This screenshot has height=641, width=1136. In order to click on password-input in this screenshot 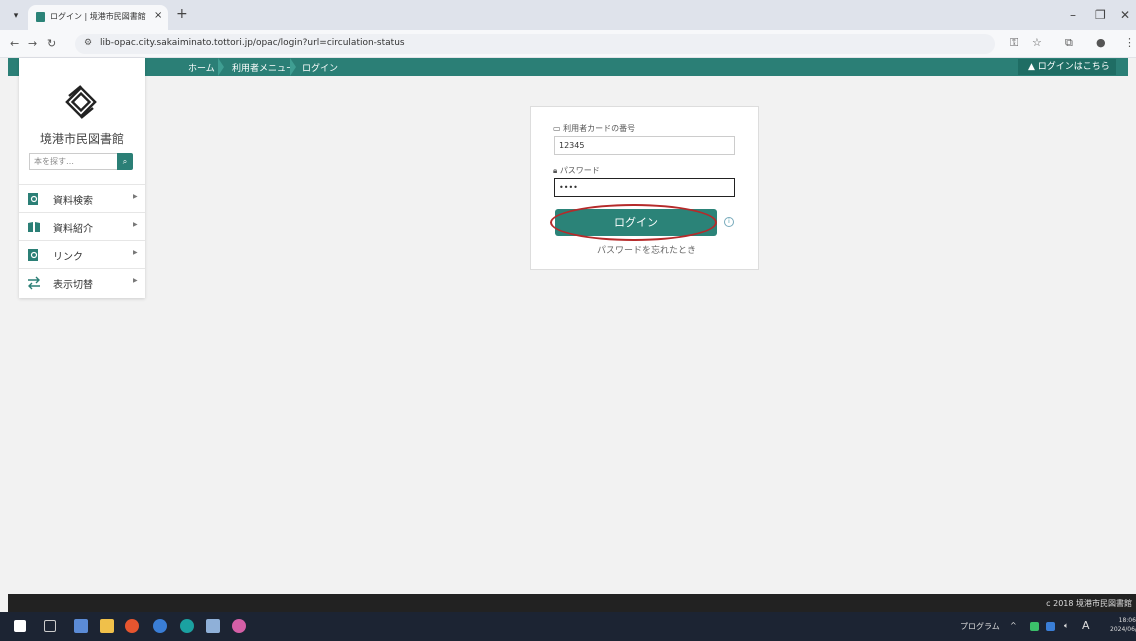, I will do `click(644, 187)`.